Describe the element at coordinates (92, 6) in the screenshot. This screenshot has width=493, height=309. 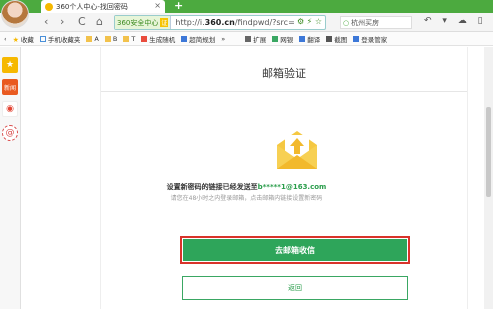
I see `tab-title: 360个人中心-找回密码` at that location.